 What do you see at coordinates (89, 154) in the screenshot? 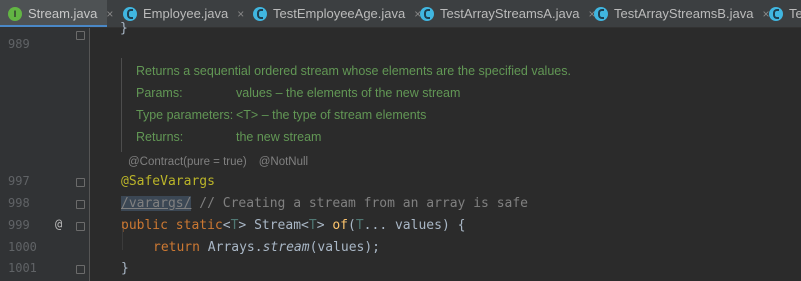
I see `gutter-divider` at bounding box center [89, 154].